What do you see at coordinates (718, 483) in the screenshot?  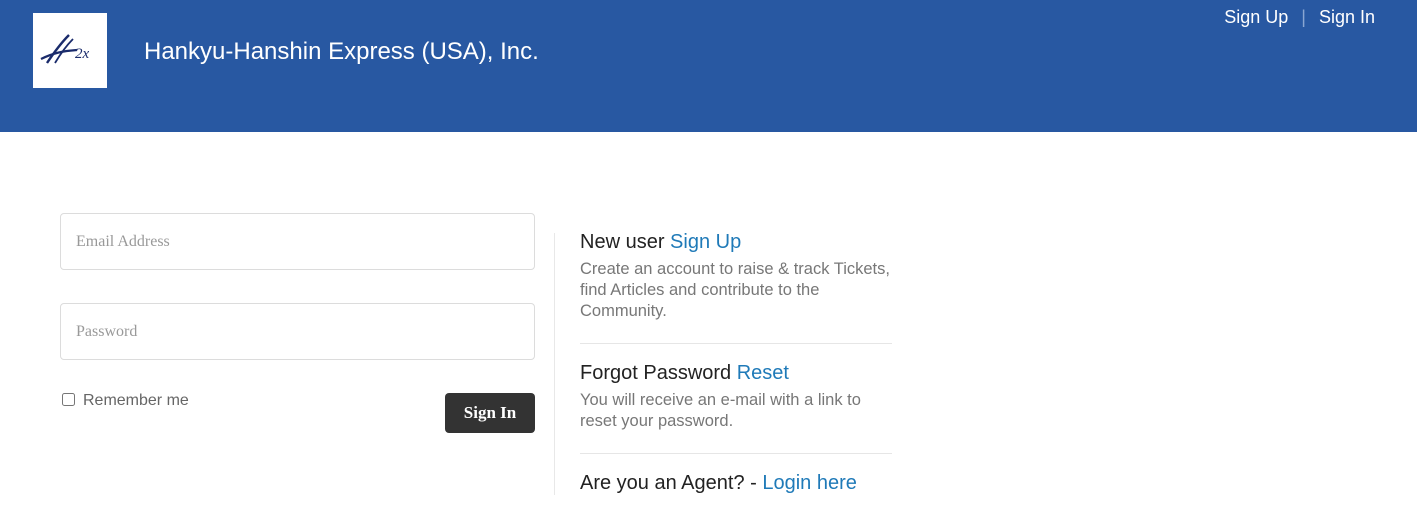 I see `agent-heading: Are you an Agent? - Login here` at bounding box center [718, 483].